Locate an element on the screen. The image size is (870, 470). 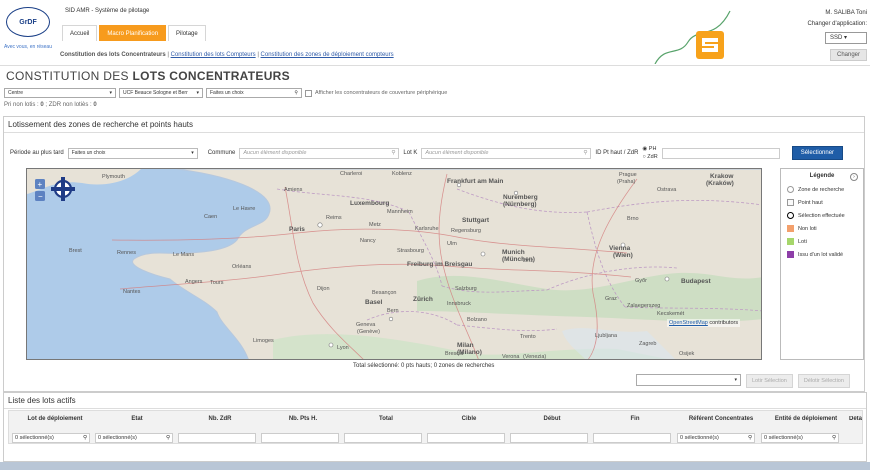
column-header: Entité de déploiement is located at coordinates (806, 419).